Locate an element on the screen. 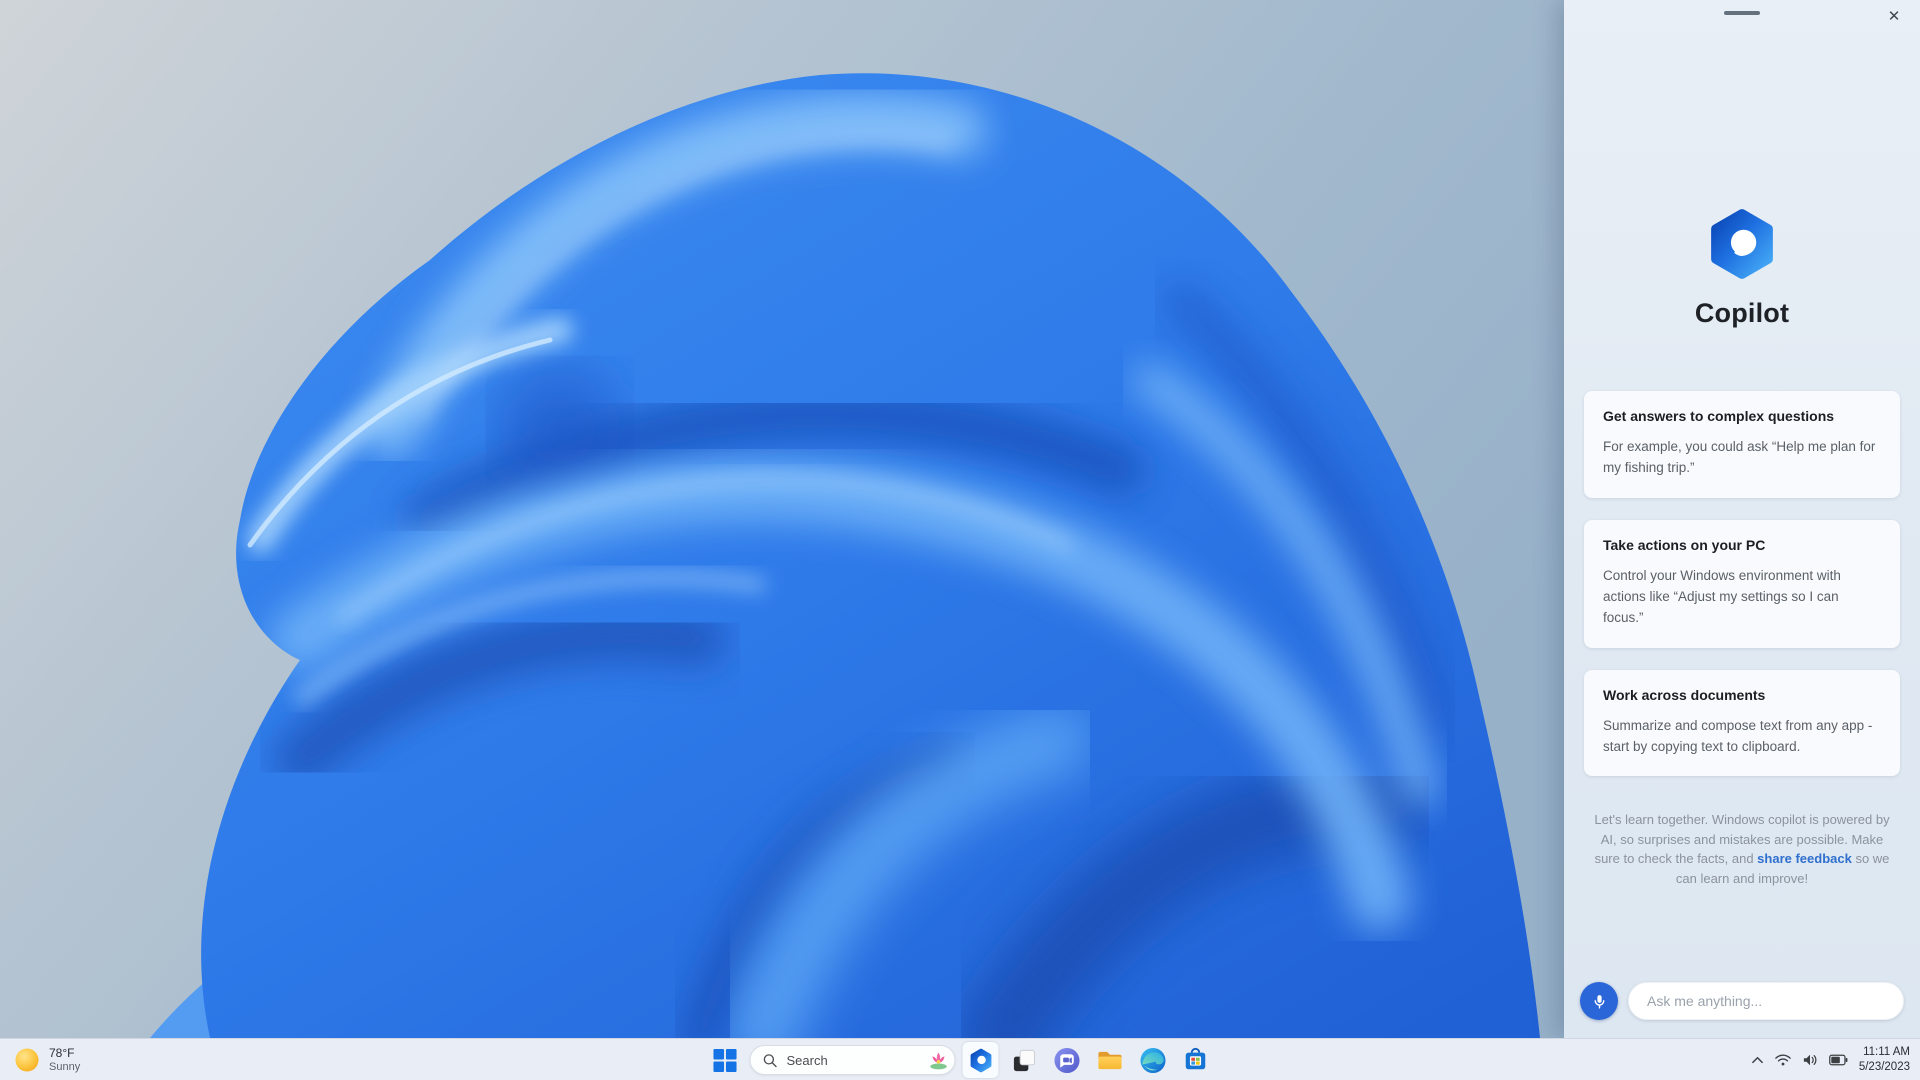  weather-condition: Sunny is located at coordinates (65, 1066).